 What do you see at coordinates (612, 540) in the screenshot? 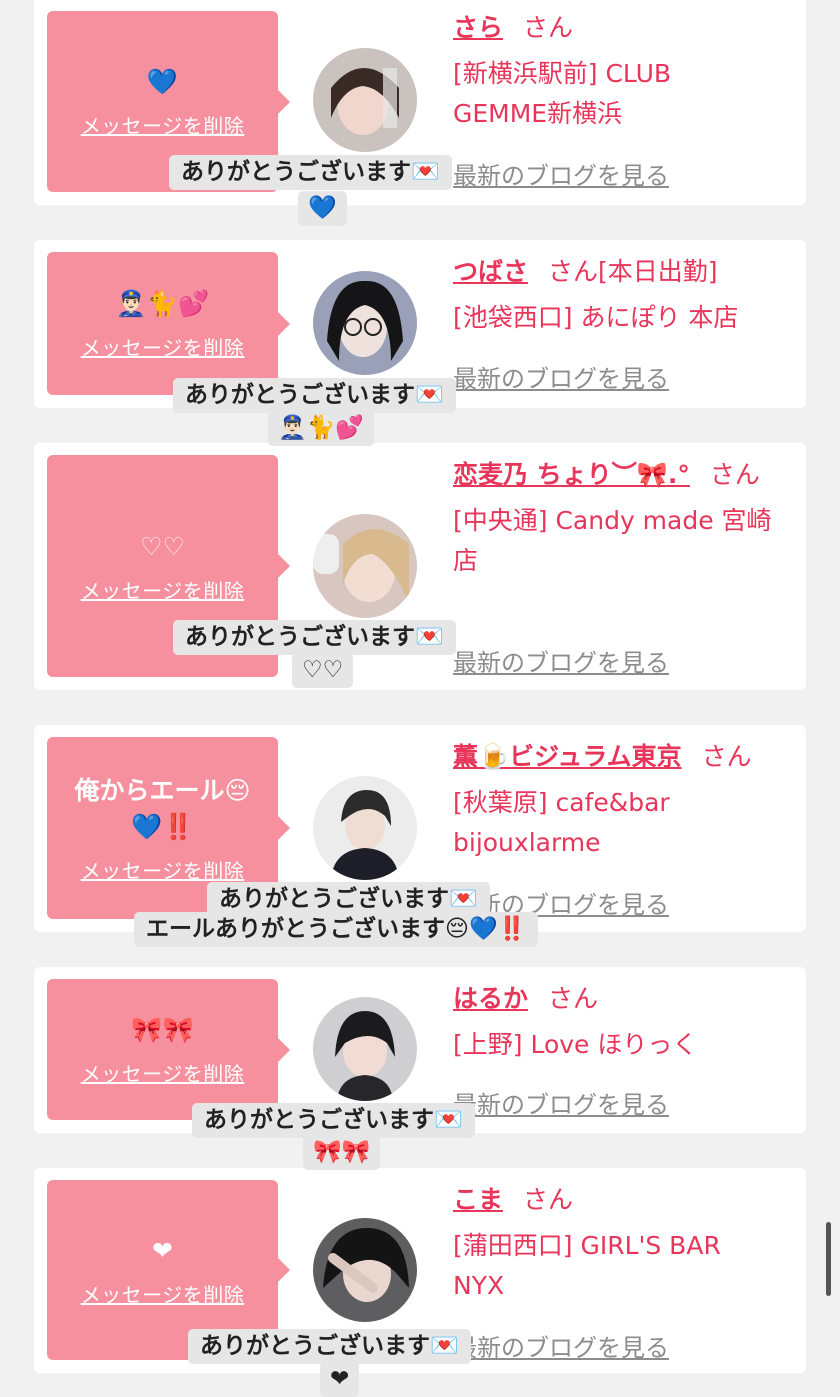
I see `shop-name: [中央通] Candy made 宮崎店` at bounding box center [612, 540].